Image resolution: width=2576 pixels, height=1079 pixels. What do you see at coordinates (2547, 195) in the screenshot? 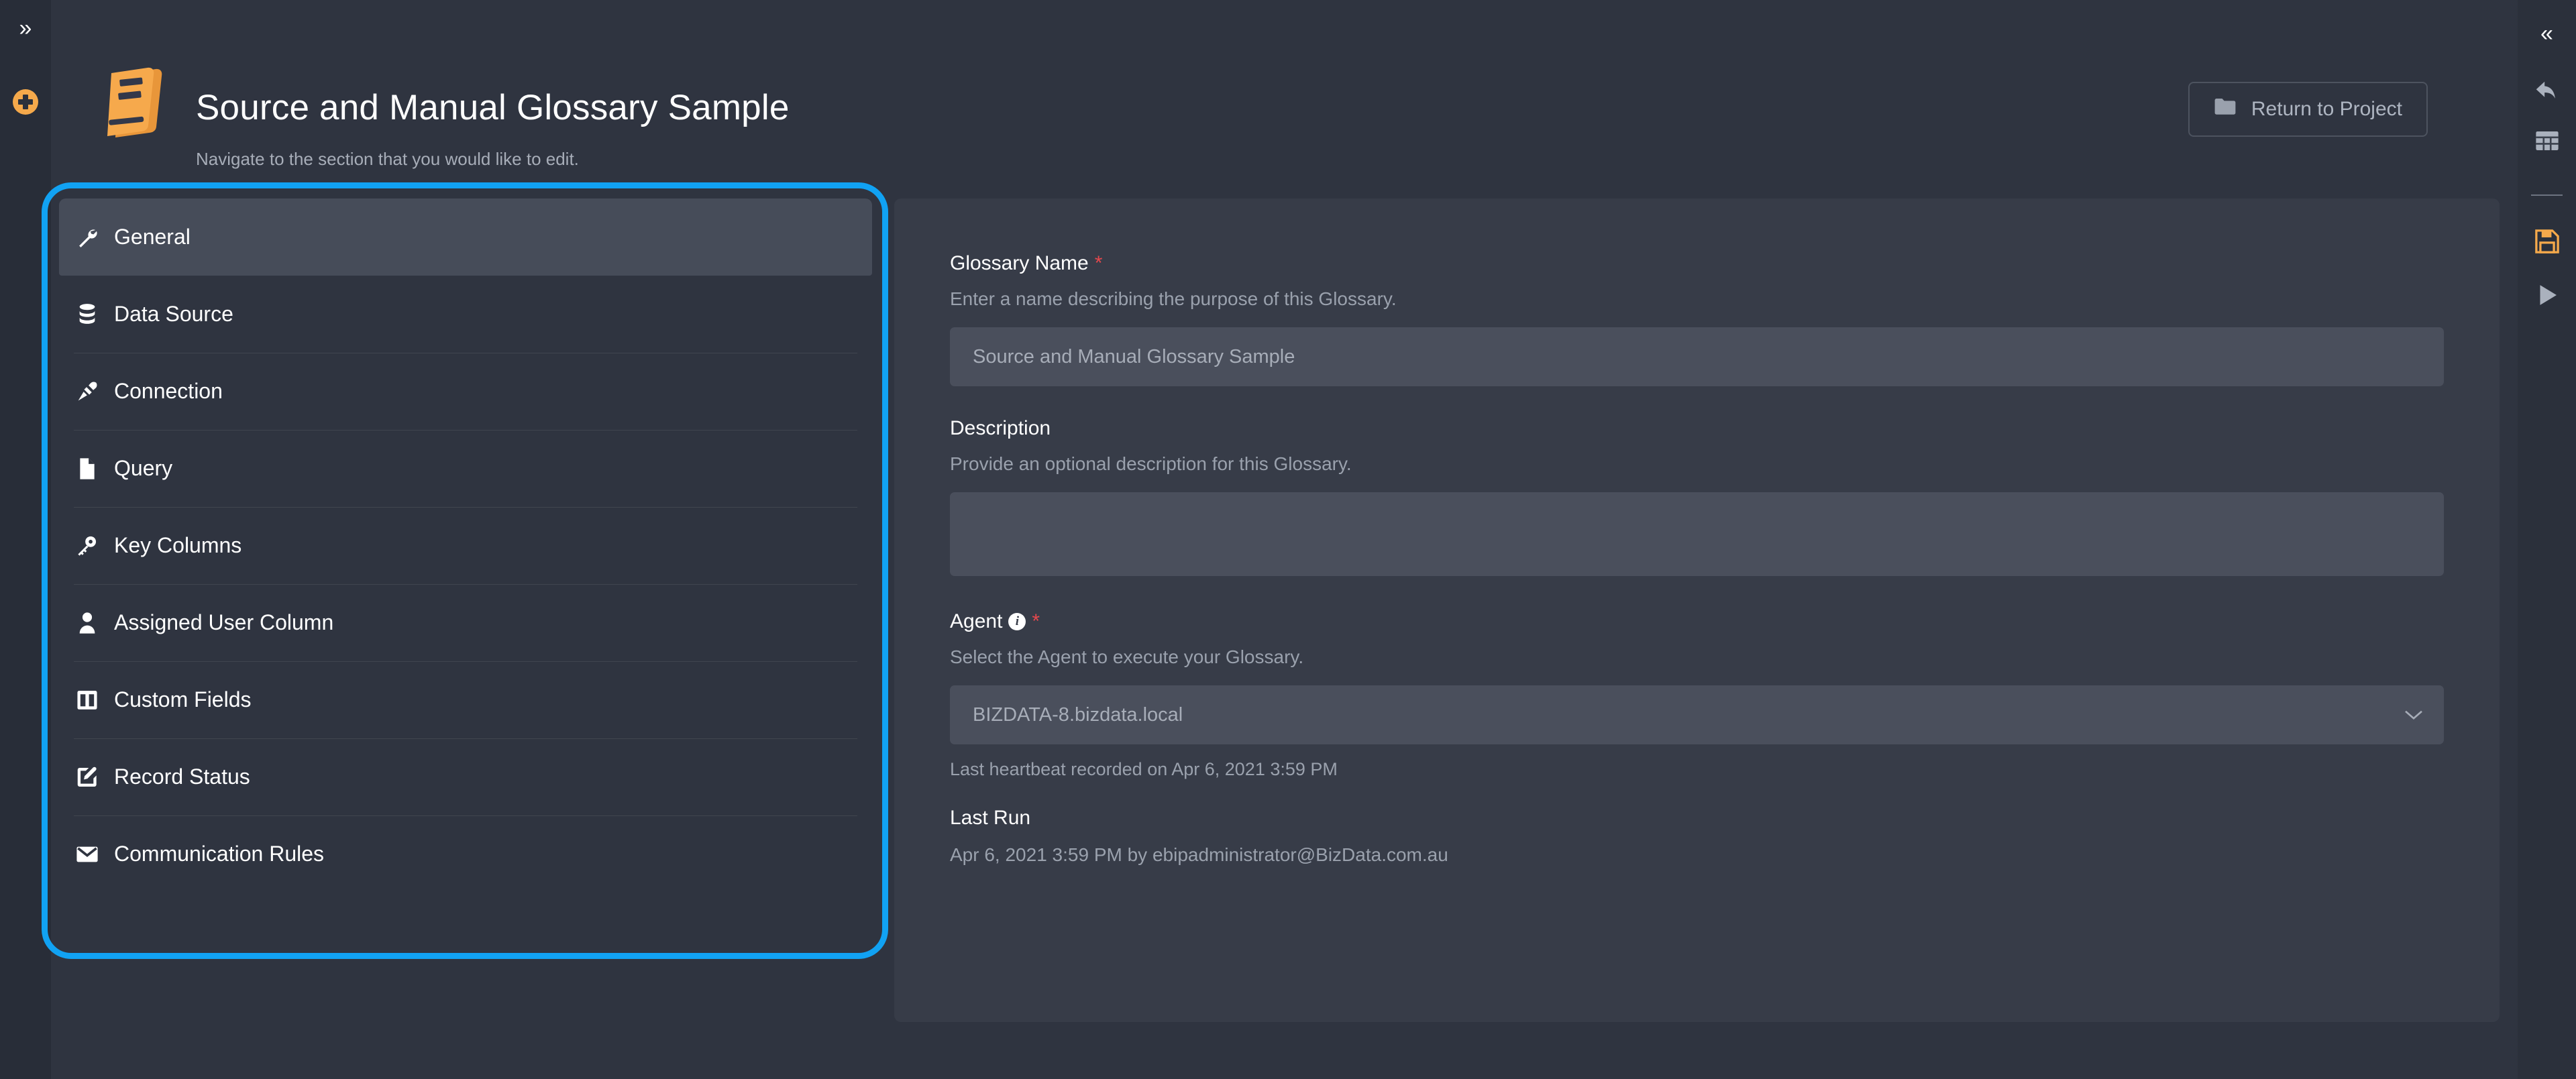
I see `rail-divider` at bounding box center [2547, 195].